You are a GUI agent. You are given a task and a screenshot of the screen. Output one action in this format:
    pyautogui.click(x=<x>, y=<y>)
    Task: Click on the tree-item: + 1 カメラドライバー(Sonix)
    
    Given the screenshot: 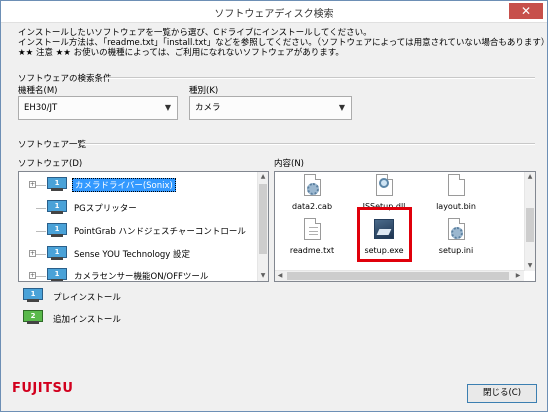 What is the action you would take?
    pyautogui.click(x=138, y=185)
    